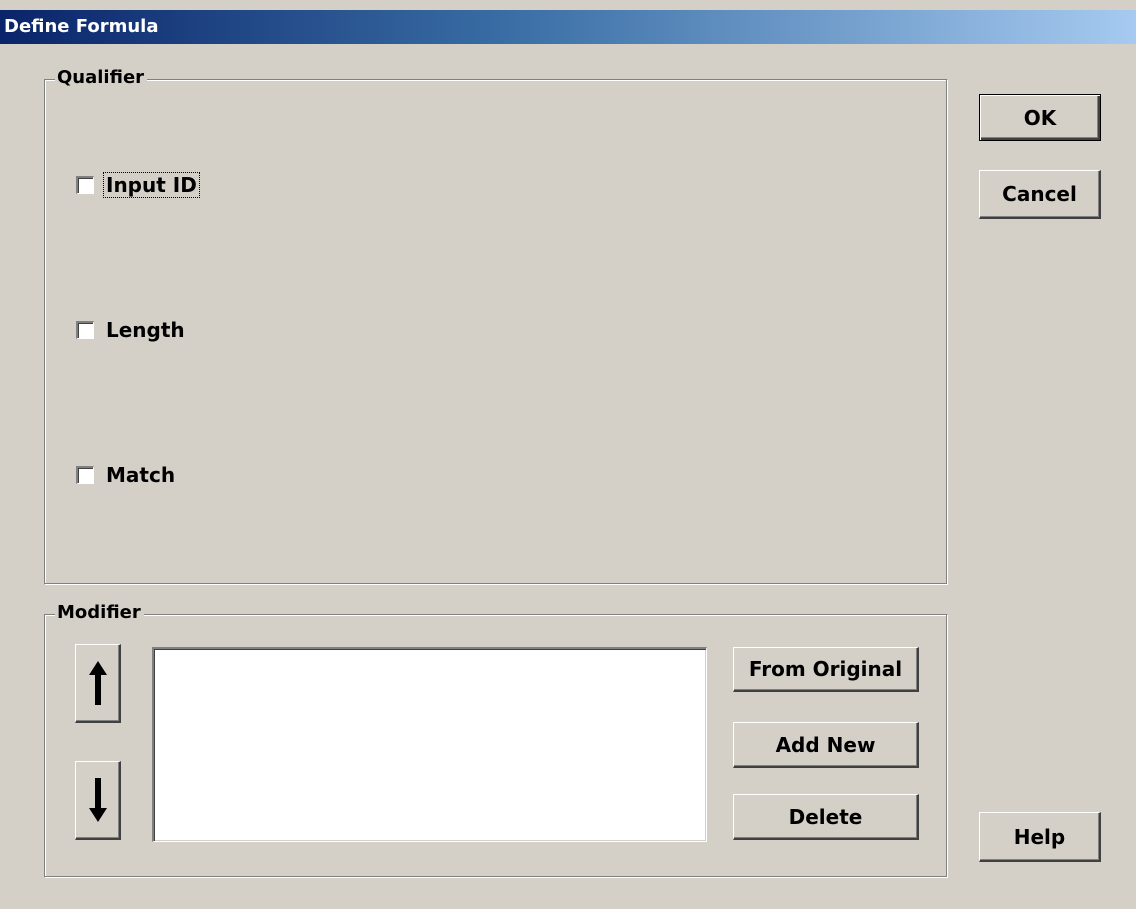 Image resolution: width=1136 pixels, height=909 pixels. What do you see at coordinates (85, 475) in the screenshot?
I see `match-checkbox-box` at bounding box center [85, 475].